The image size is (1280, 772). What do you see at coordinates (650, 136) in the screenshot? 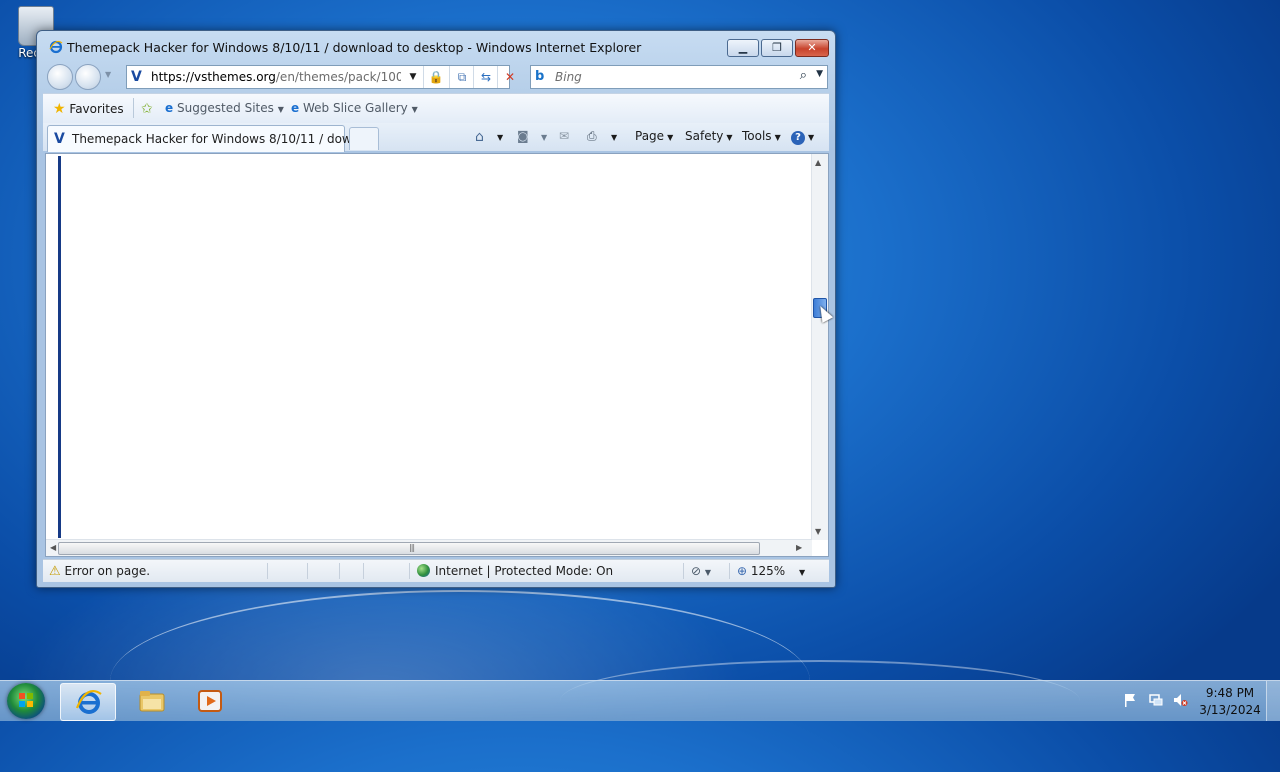
I see `page-menu-label: Page` at bounding box center [650, 136].